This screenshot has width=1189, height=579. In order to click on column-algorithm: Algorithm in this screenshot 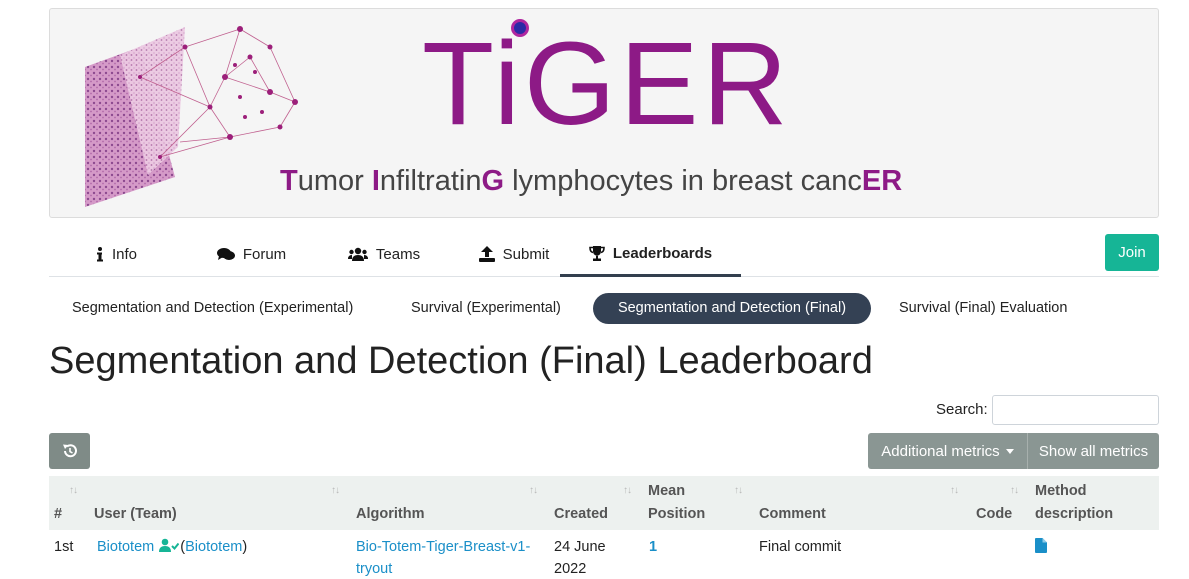, I will do `click(390, 514)`.